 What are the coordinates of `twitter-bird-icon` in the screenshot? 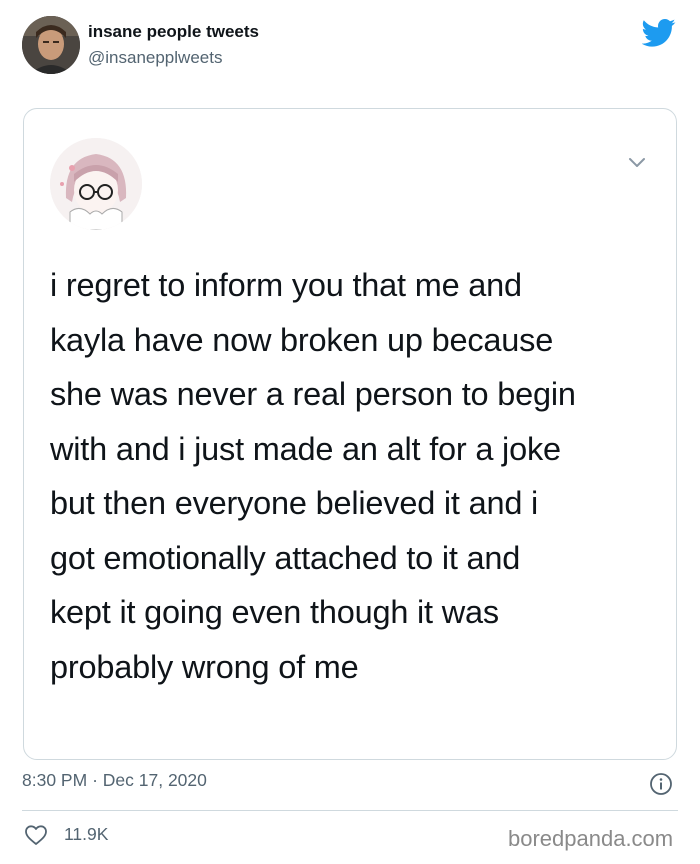 It's located at (659, 33).